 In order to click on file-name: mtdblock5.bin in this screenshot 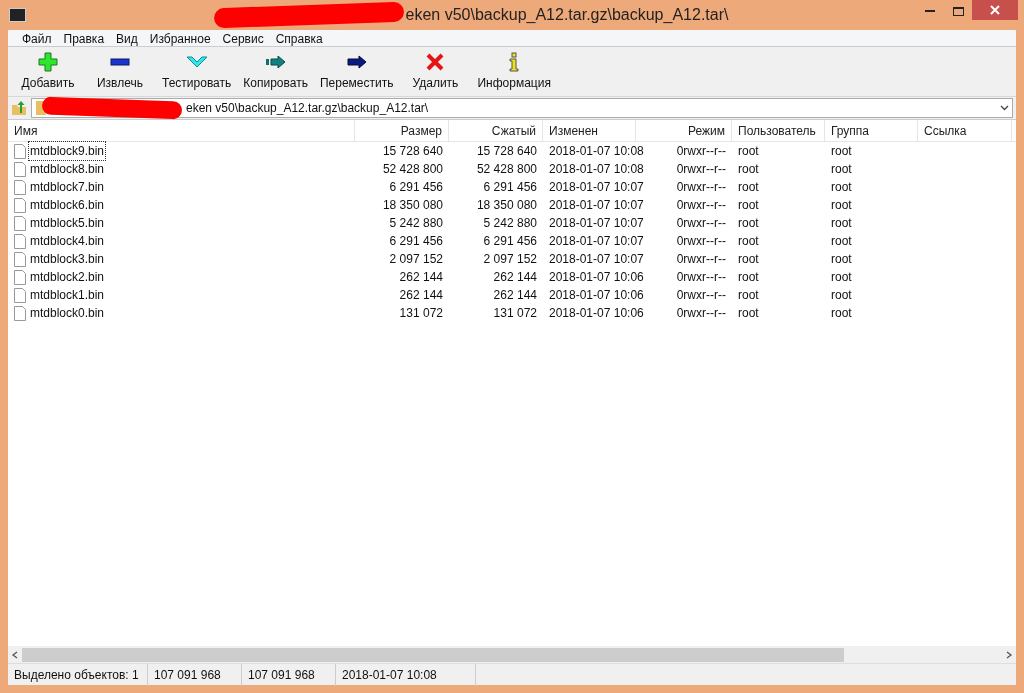, I will do `click(67, 223)`.